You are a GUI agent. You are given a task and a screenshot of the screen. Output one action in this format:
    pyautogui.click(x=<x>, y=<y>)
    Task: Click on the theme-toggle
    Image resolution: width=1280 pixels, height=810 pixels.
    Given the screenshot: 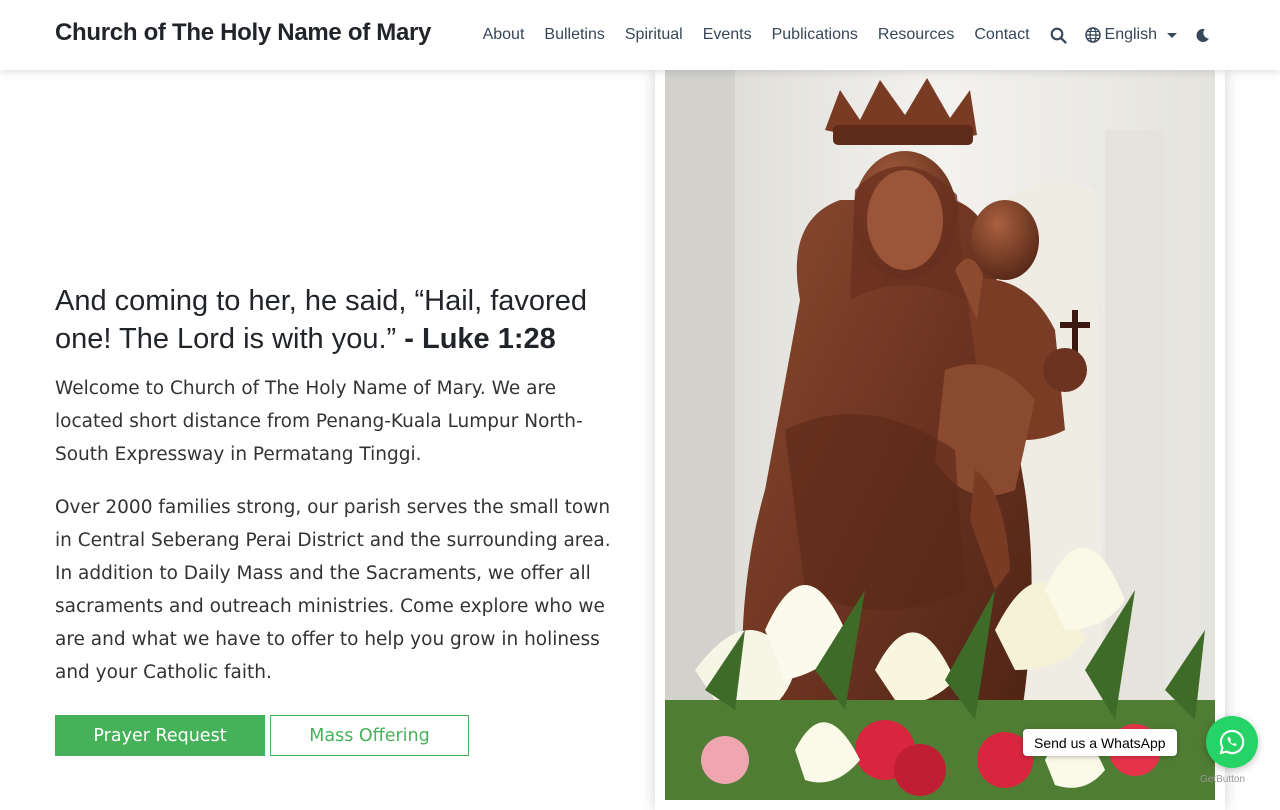 What is the action you would take?
    pyautogui.click(x=1202, y=35)
    